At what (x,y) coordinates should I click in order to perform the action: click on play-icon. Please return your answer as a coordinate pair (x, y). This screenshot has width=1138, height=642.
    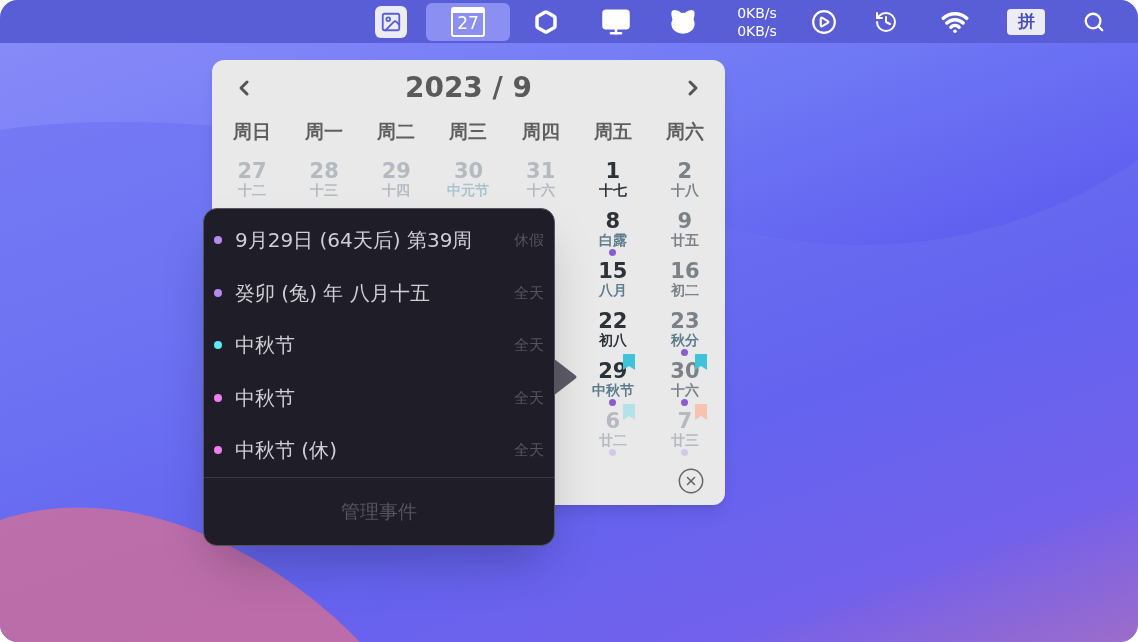
    Looking at the image, I should click on (824, 21).